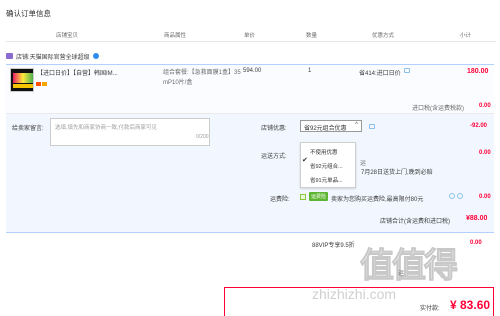  Describe the element at coordinates (354, 294) in the screenshot. I see `watermark-url: zhizhizhi.com` at that location.